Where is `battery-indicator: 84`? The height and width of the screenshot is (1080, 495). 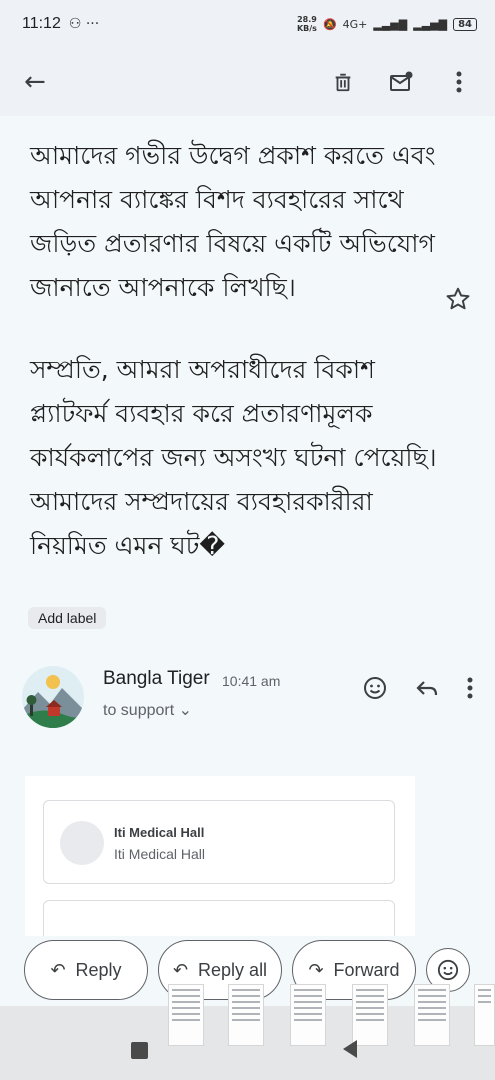
battery-indicator: 84 is located at coordinates (465, 24).